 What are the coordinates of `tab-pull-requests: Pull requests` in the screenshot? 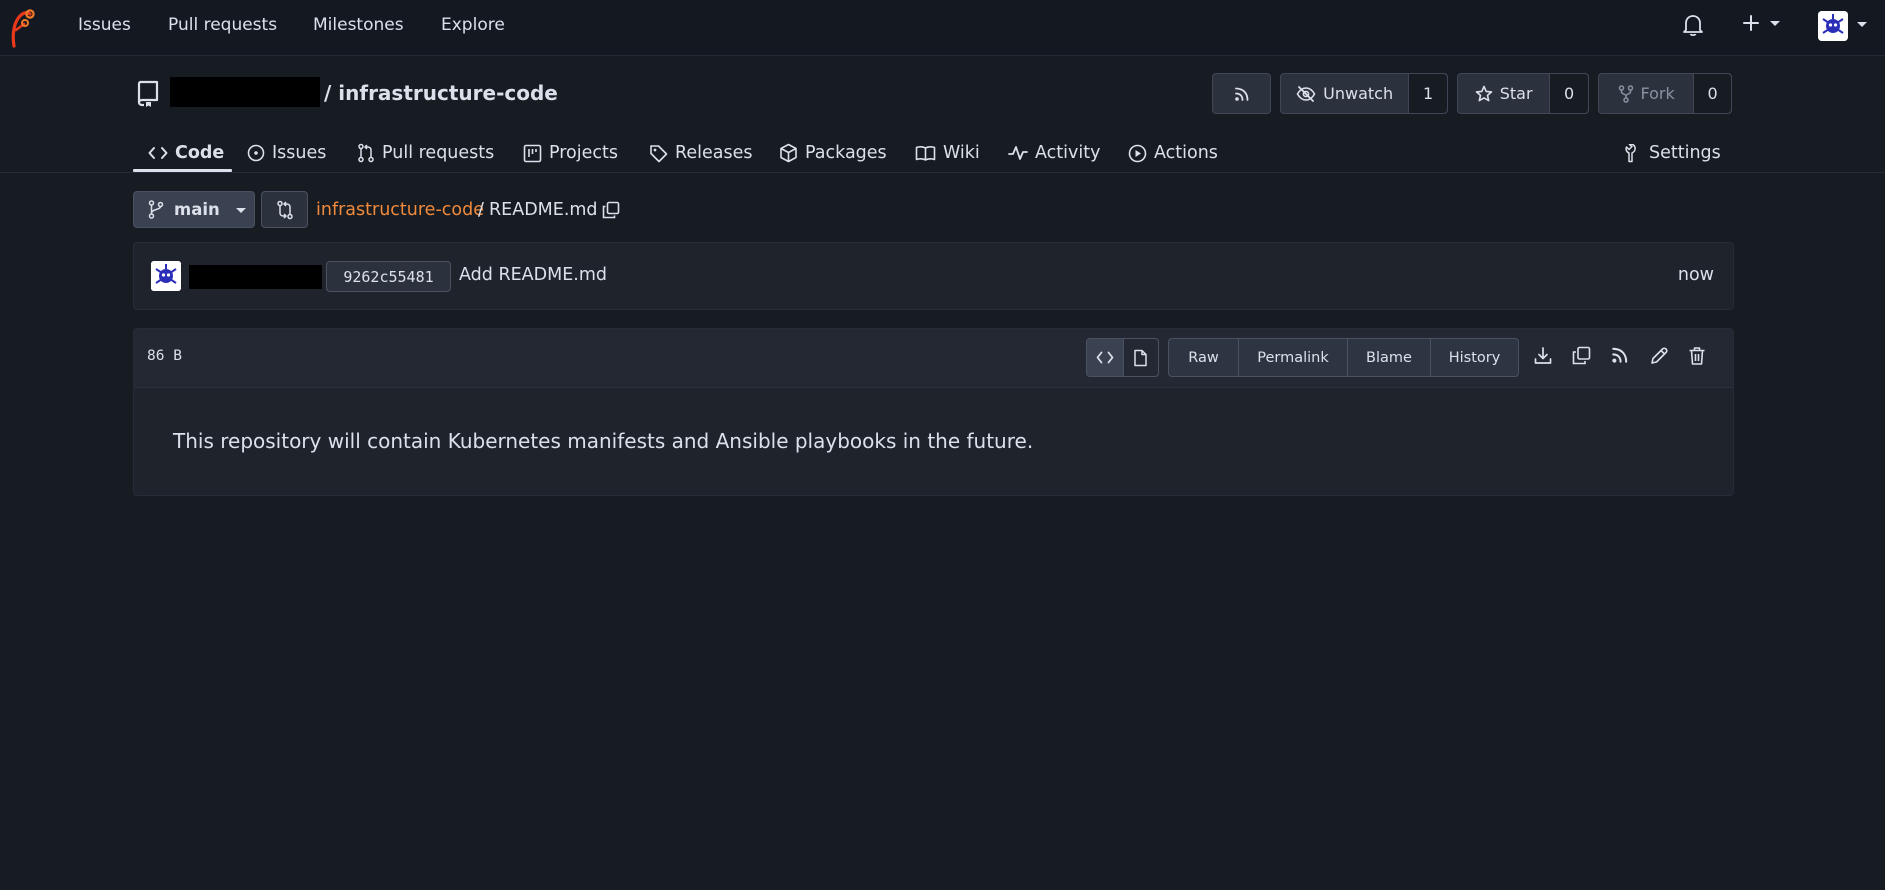 It's located at (425, 153).